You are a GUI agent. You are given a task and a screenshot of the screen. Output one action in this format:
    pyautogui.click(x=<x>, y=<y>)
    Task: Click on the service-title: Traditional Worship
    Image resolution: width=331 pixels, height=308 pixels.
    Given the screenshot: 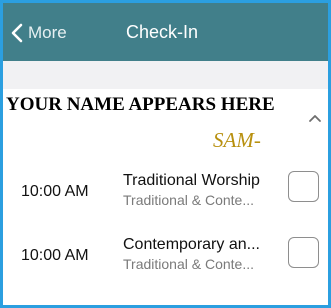 What is the action you would take?
    pyautogui.click(x=191, y=180)
    